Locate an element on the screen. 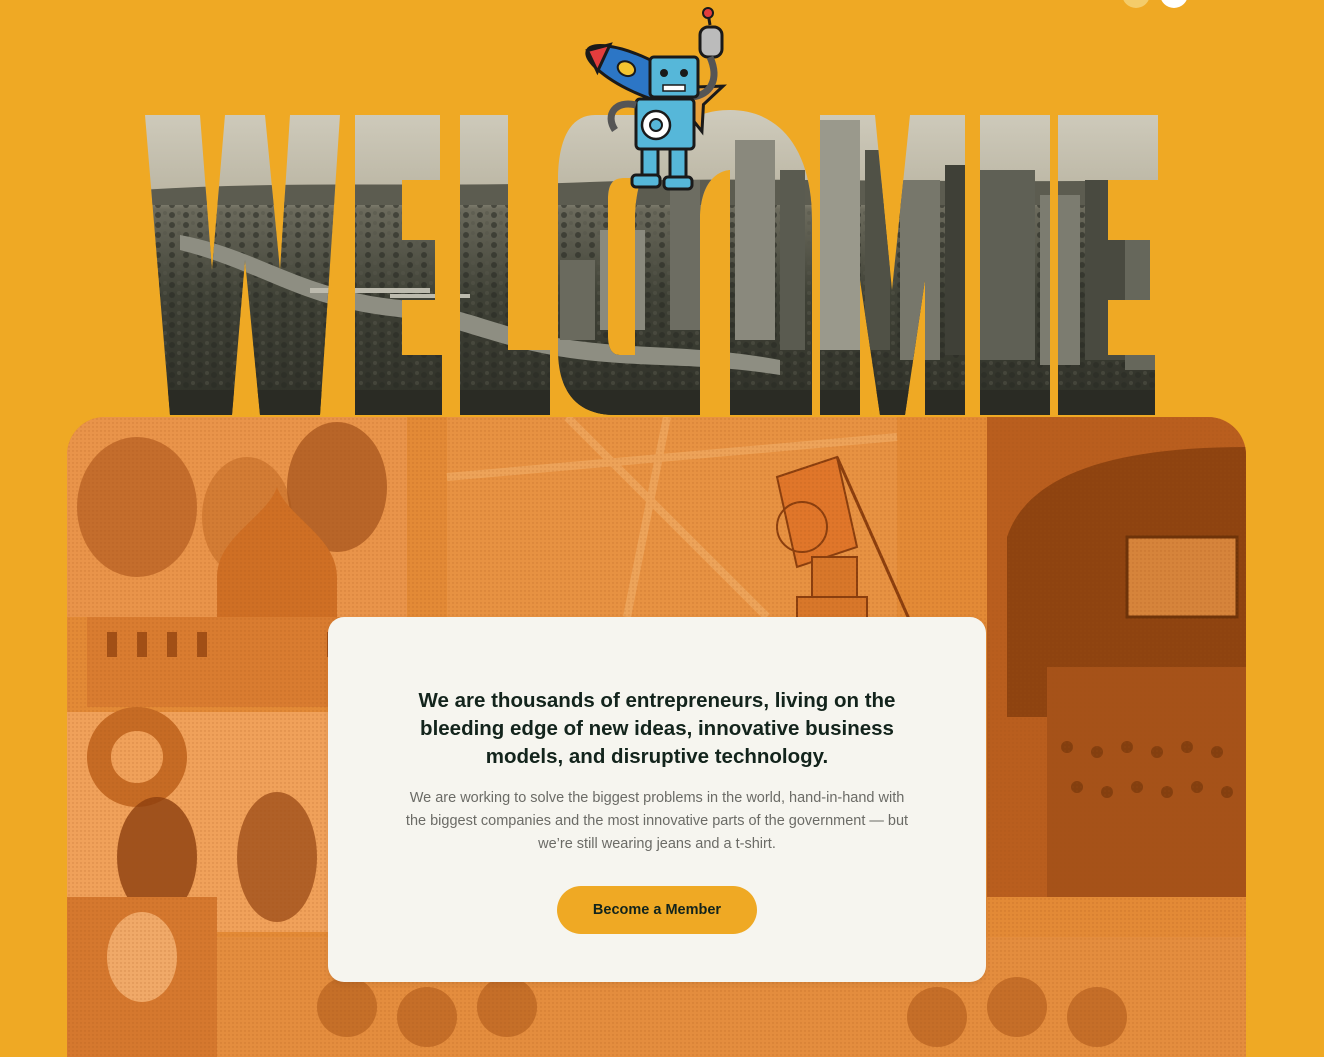  rocket-robot-mascot is located at coordinates (660, 102).